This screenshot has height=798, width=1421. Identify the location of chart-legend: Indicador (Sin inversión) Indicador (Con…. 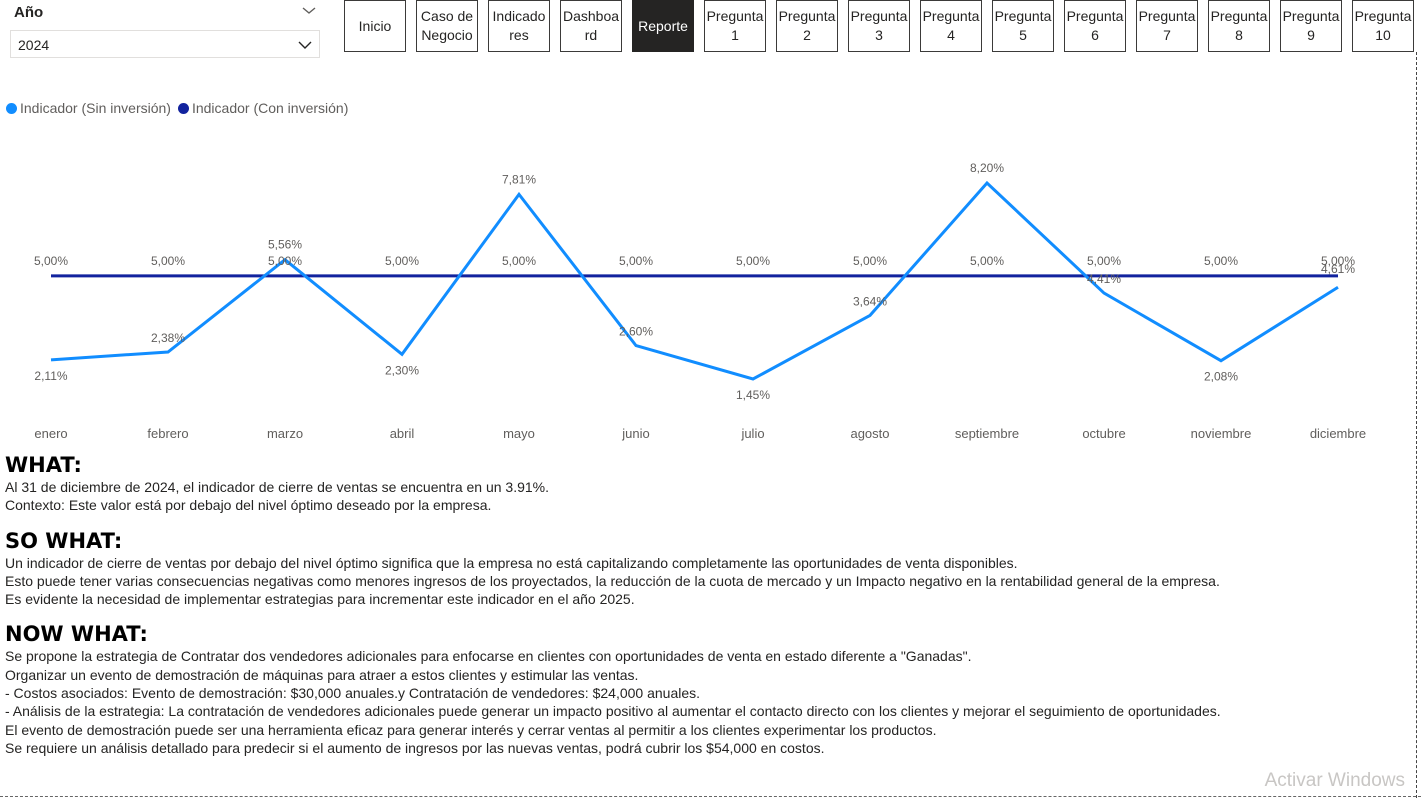
(180, 108).